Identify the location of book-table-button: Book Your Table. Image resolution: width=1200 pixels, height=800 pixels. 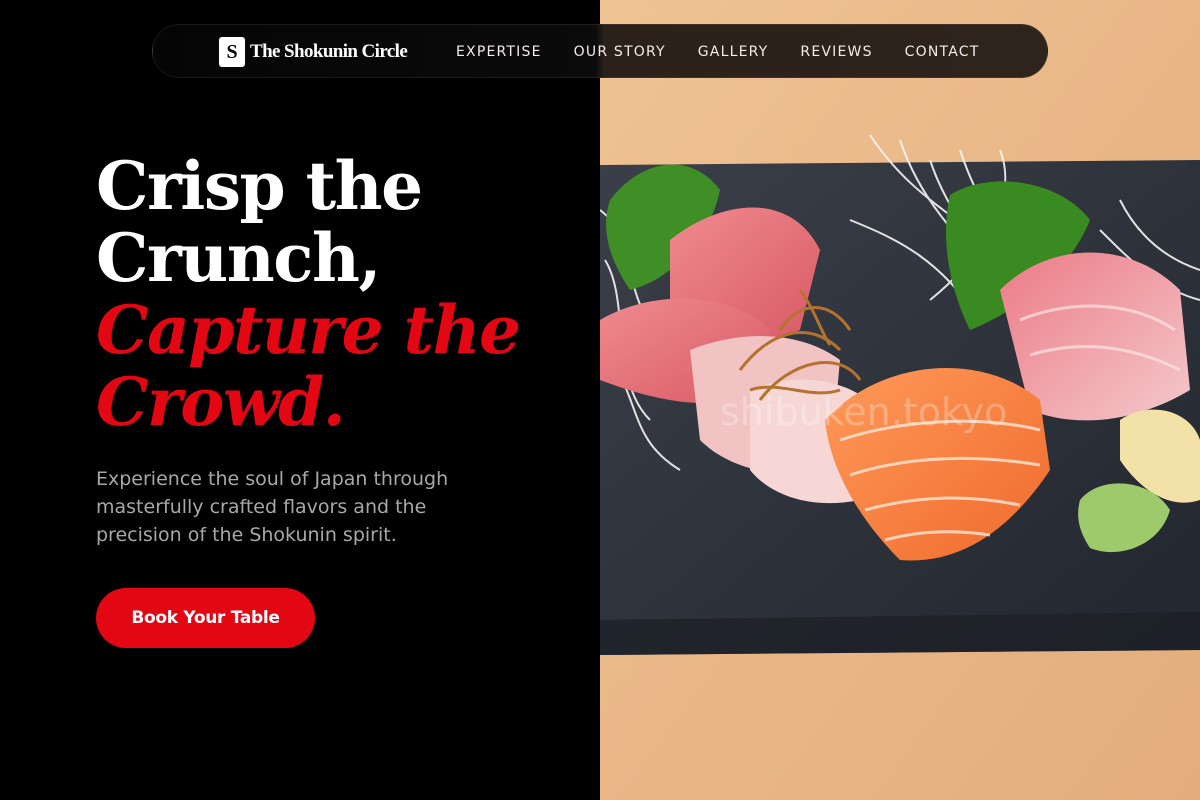
(205, 618).